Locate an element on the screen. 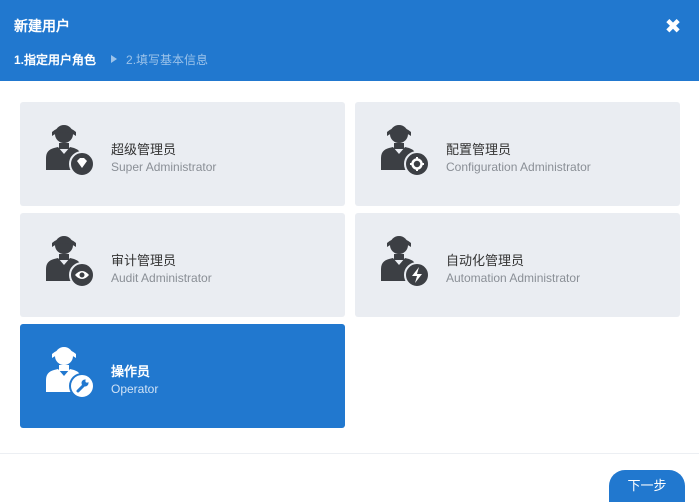  role-name-en: Automation Administrator is located at coordinates (513, 278).